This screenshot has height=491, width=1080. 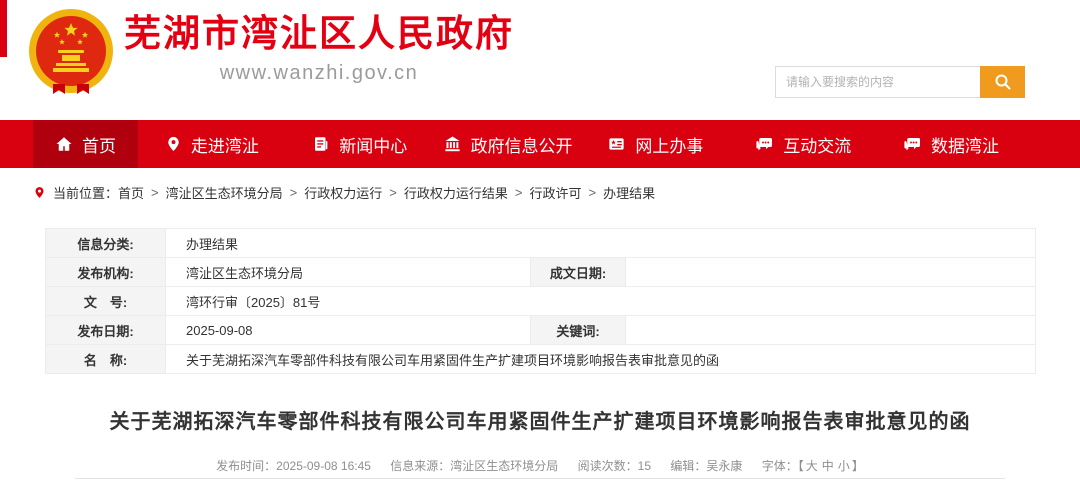 I want to click on font-size-medium-button: 中, so click(x=828, y=466).